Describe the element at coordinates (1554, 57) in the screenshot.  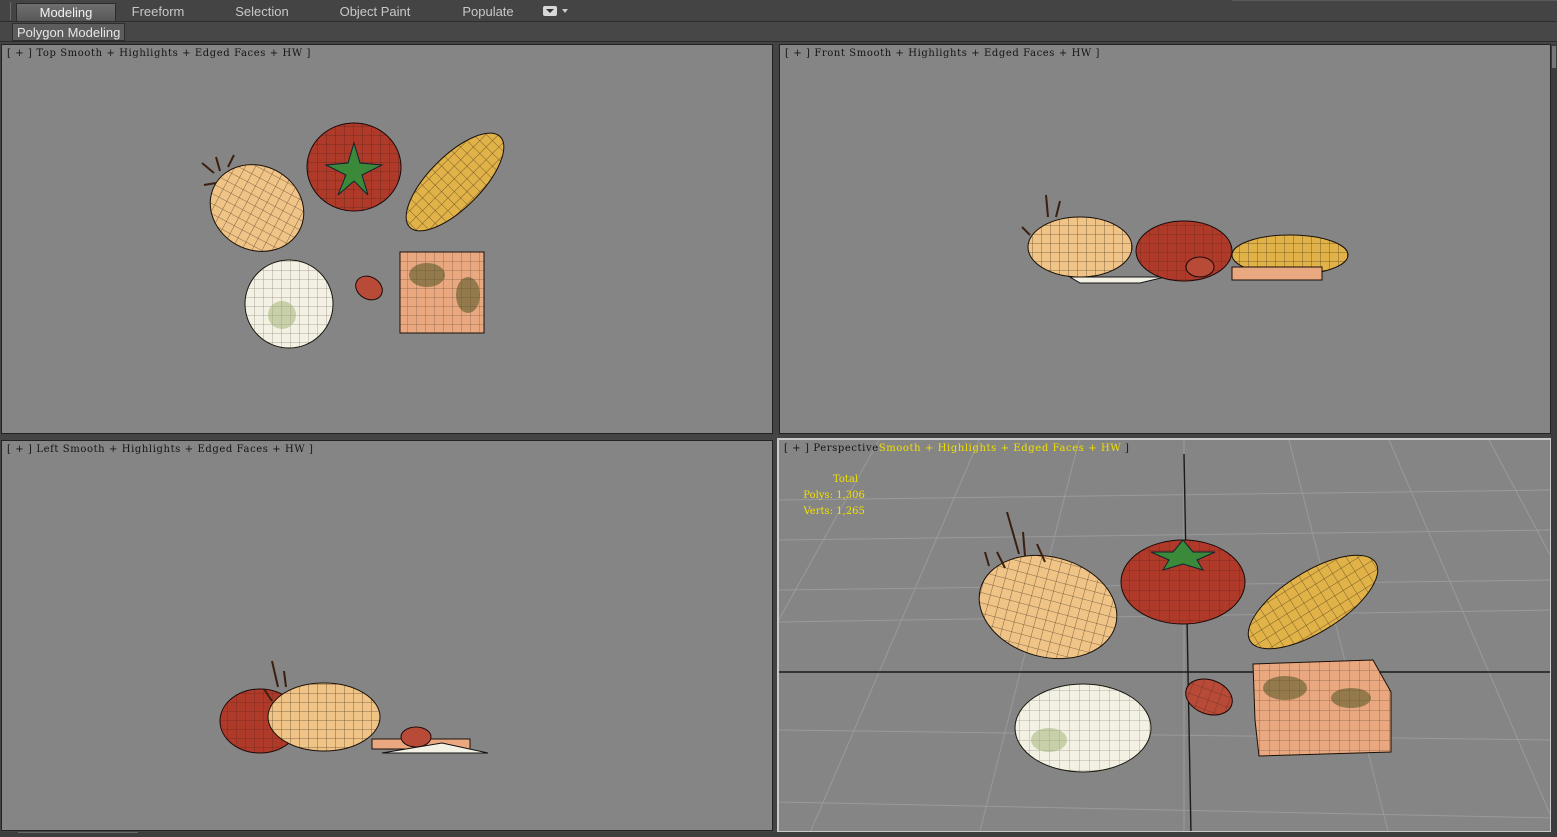
I see `scrollbar-thumb` at that location.